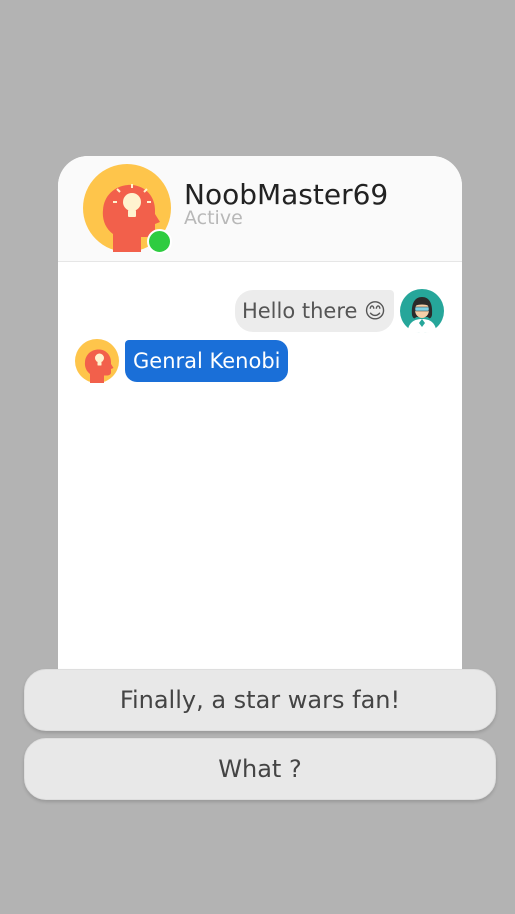 This screenshot has width=515, height=914. Describe the element at coordinates (260, 209) in the screenshot. I see `chat-header: NoobMaster69 Active` at that location.